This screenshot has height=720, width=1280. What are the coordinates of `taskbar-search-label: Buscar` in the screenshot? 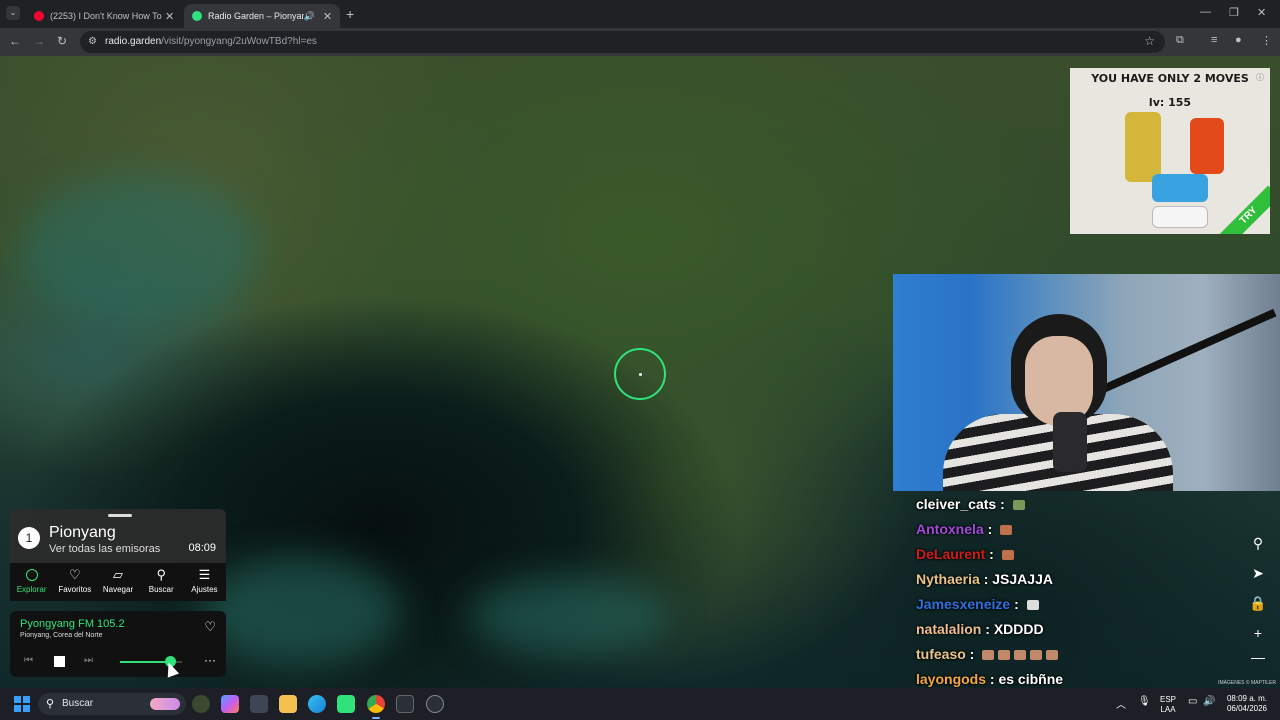 It's located at (78, 703).